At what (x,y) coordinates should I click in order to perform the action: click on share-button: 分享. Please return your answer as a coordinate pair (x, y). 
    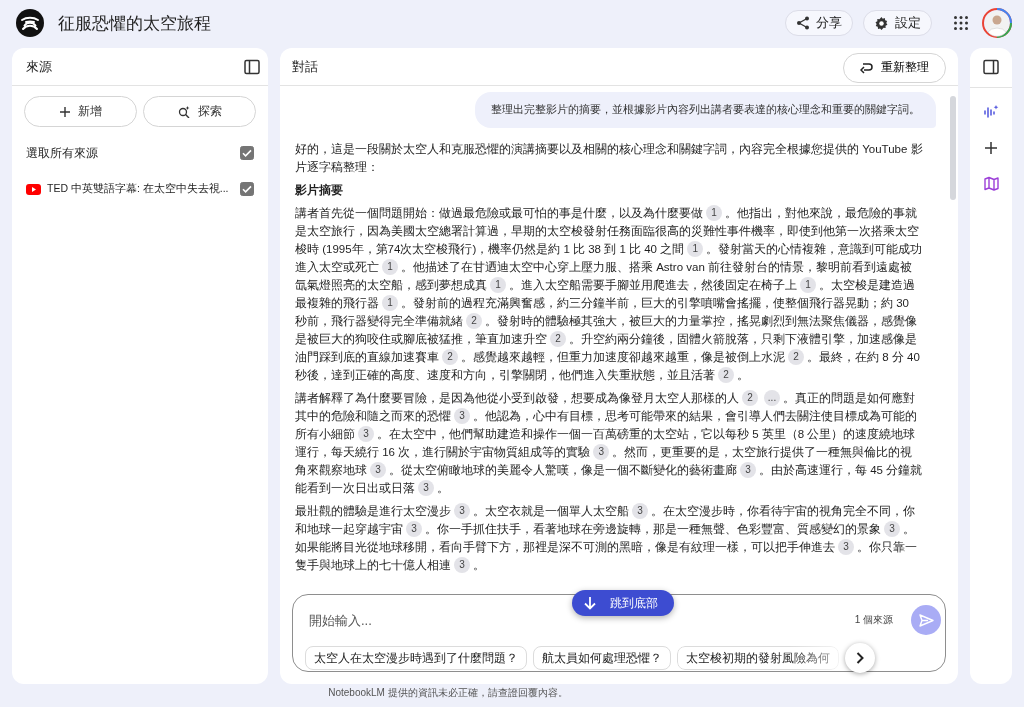
    Looking at the image, I should click on (819, 23).